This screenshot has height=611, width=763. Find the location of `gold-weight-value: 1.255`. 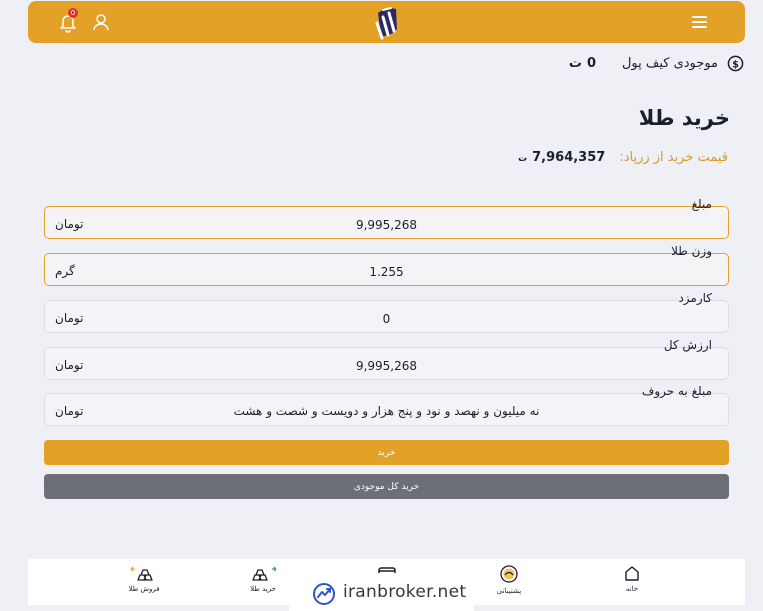

gold-weight-value: 1.255 is located at coordinates (386, 272).